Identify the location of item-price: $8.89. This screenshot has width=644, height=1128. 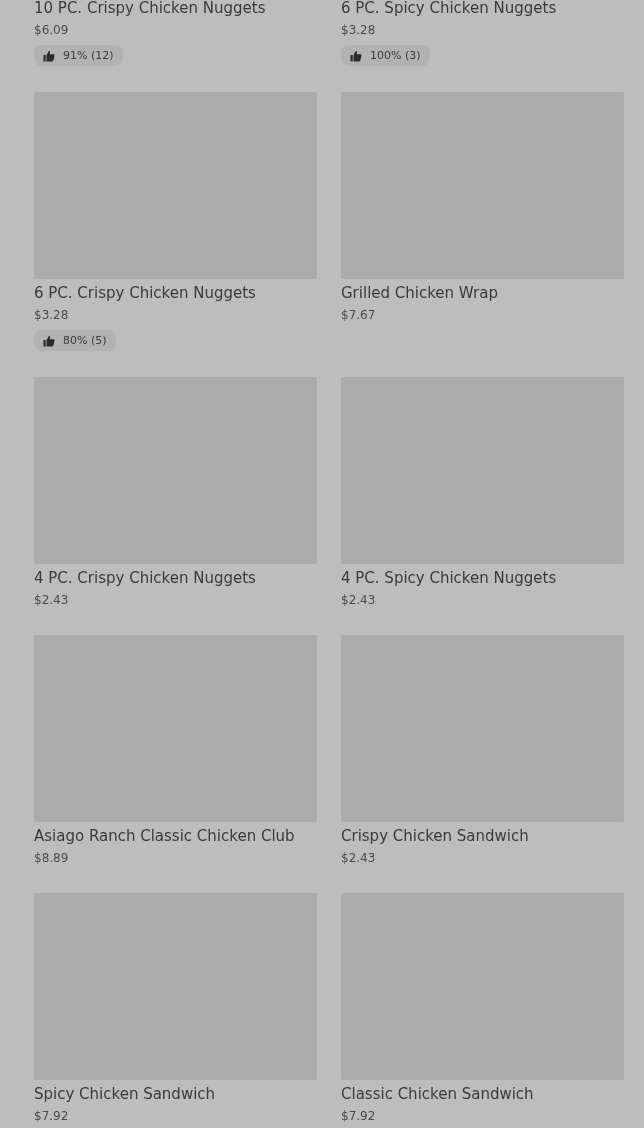
(52, 858).